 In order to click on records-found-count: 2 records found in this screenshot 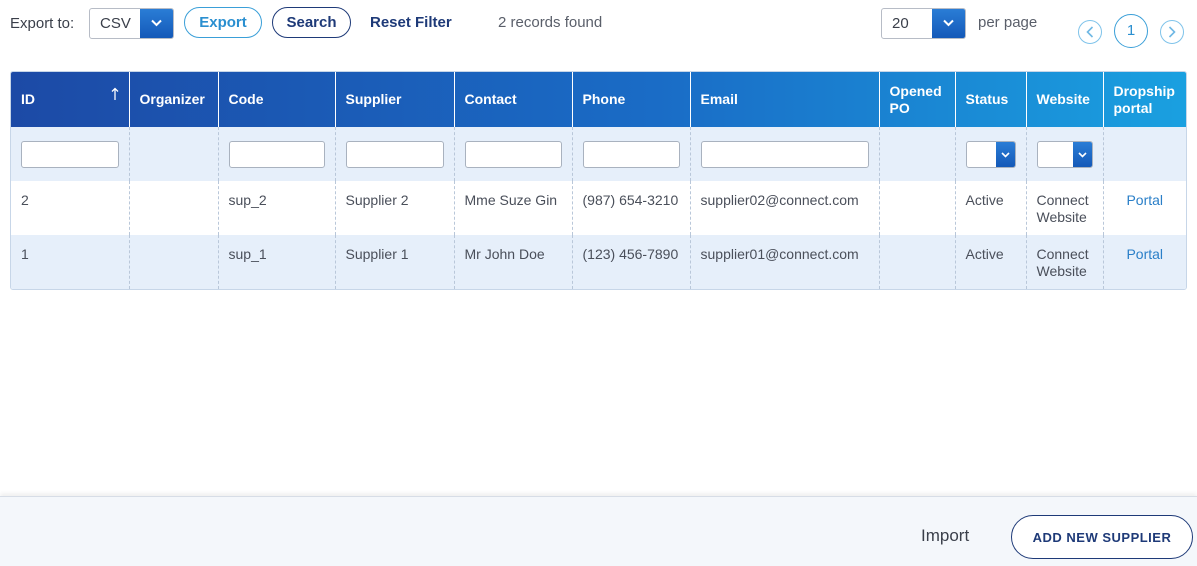, I will do `click(550, 22)`.